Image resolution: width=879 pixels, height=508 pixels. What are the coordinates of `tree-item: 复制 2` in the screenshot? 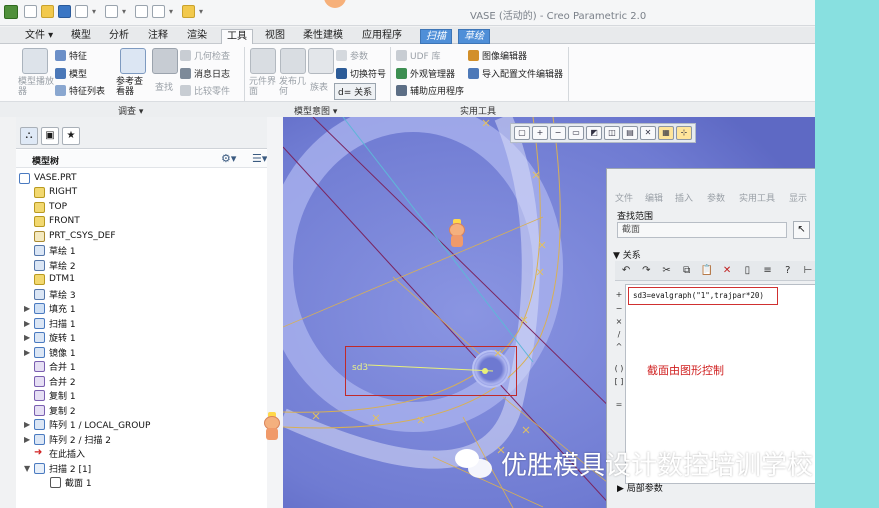 It's located at (55, 410).